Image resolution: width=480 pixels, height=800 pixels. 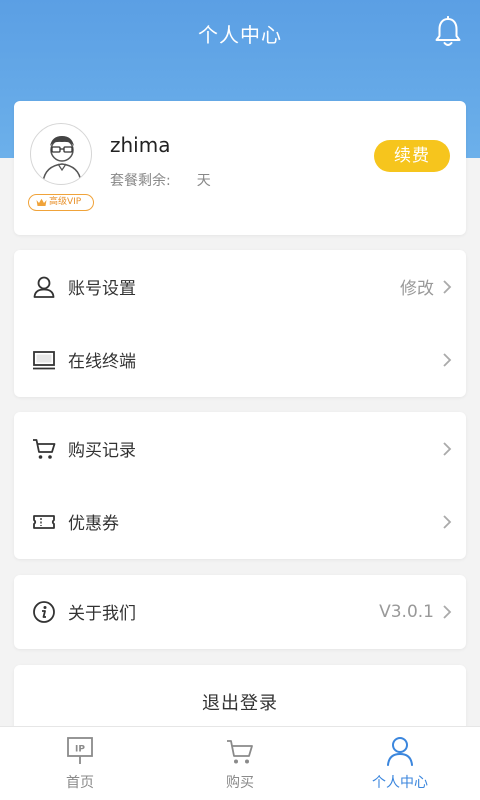 I want to click on about-us-label: 关于我们, so click(x=102, y=614).